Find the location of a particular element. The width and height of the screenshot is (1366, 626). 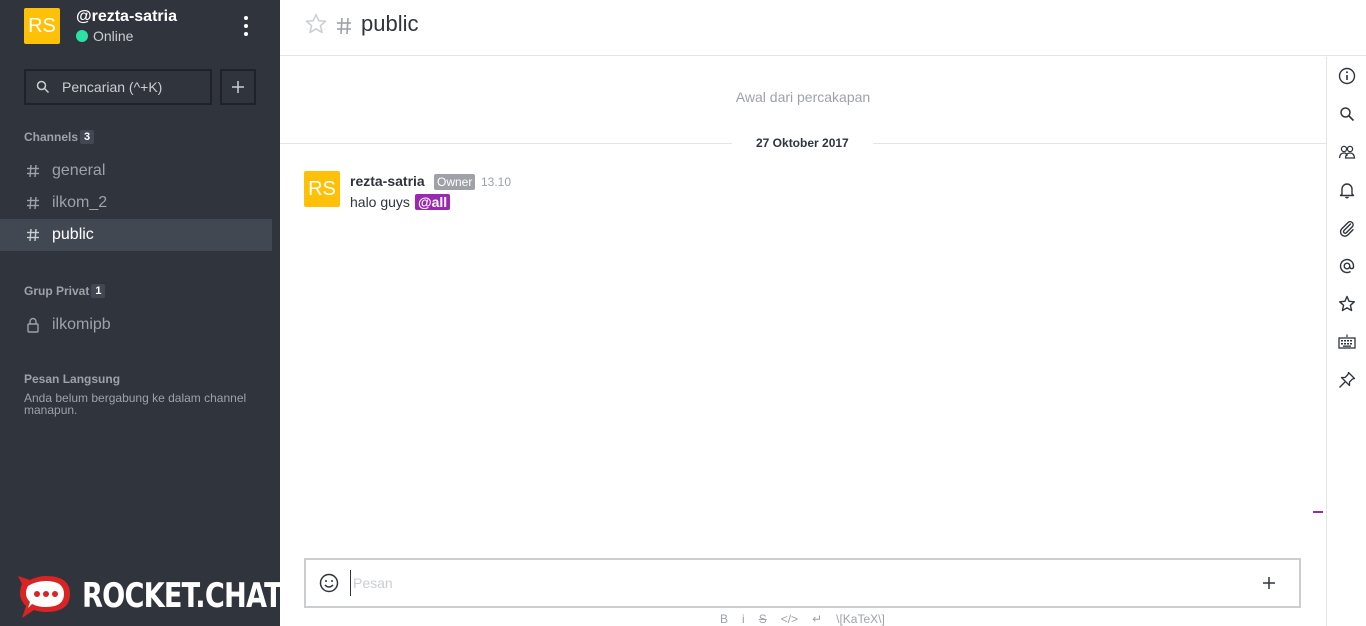

multiline-format-button: ↵ is located at coordinates (817, 619).